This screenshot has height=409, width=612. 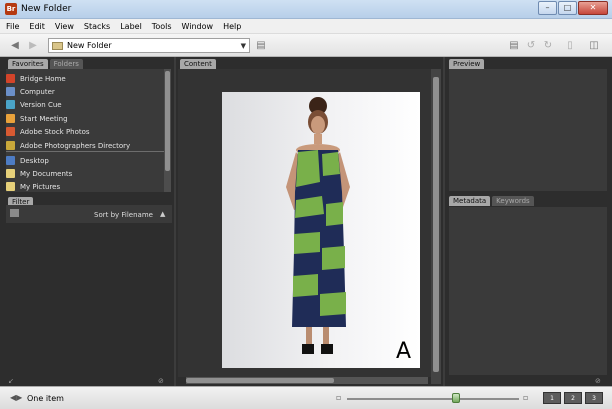 I want to click on view-button-1: 1, so click(x=552, y=398).